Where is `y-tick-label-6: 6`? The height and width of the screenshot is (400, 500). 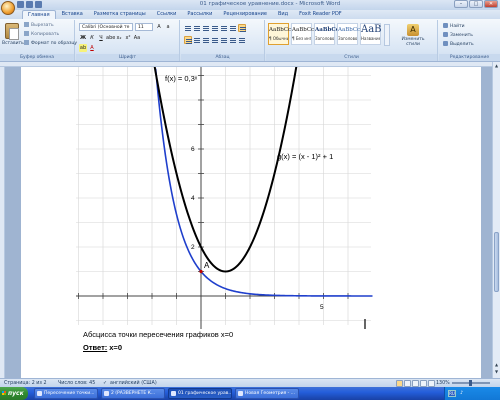 y-tick-label-6: 6 is located at coordinates (193, 149).